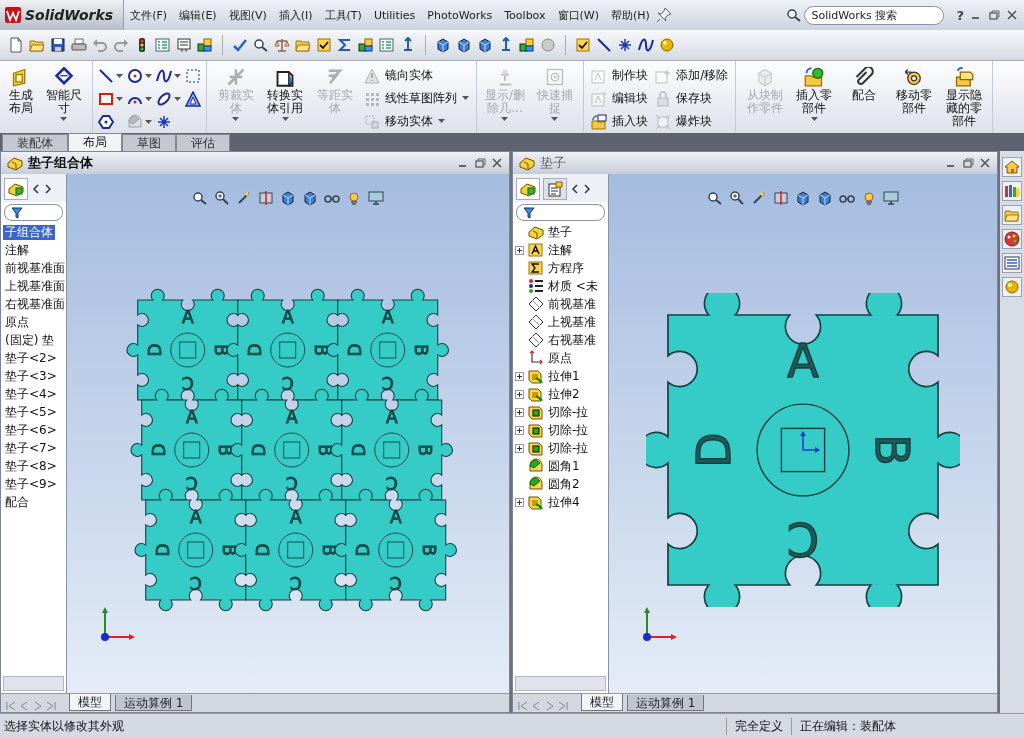 Image resolution: width=1024 pixels, height=738 pixels. What do you see at coordinates (560, 358) in the screenshot?
I see `tree-item: 原点` at bounding box center [560, 358].